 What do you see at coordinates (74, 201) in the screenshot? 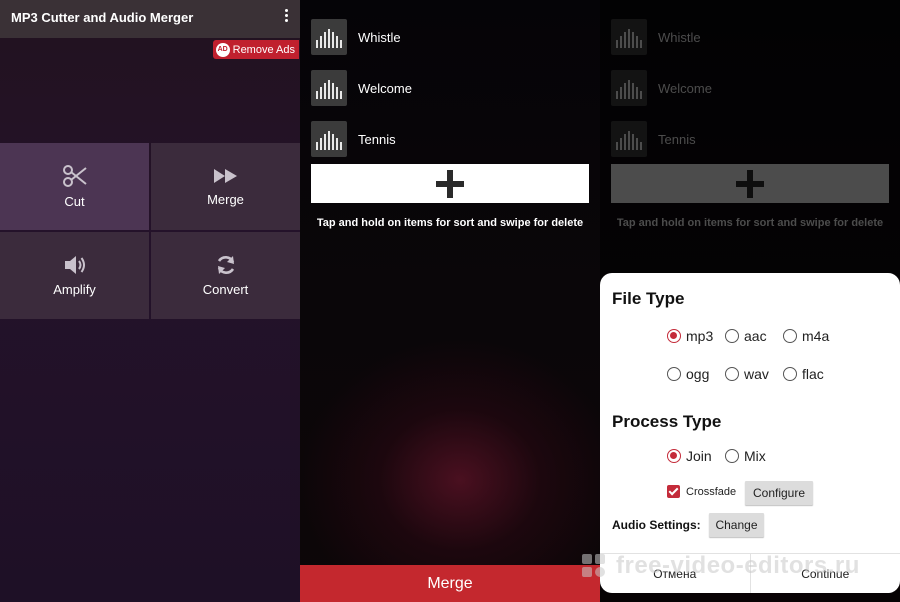
I see `cut-label: Cut` at bounding box center [74, 201].